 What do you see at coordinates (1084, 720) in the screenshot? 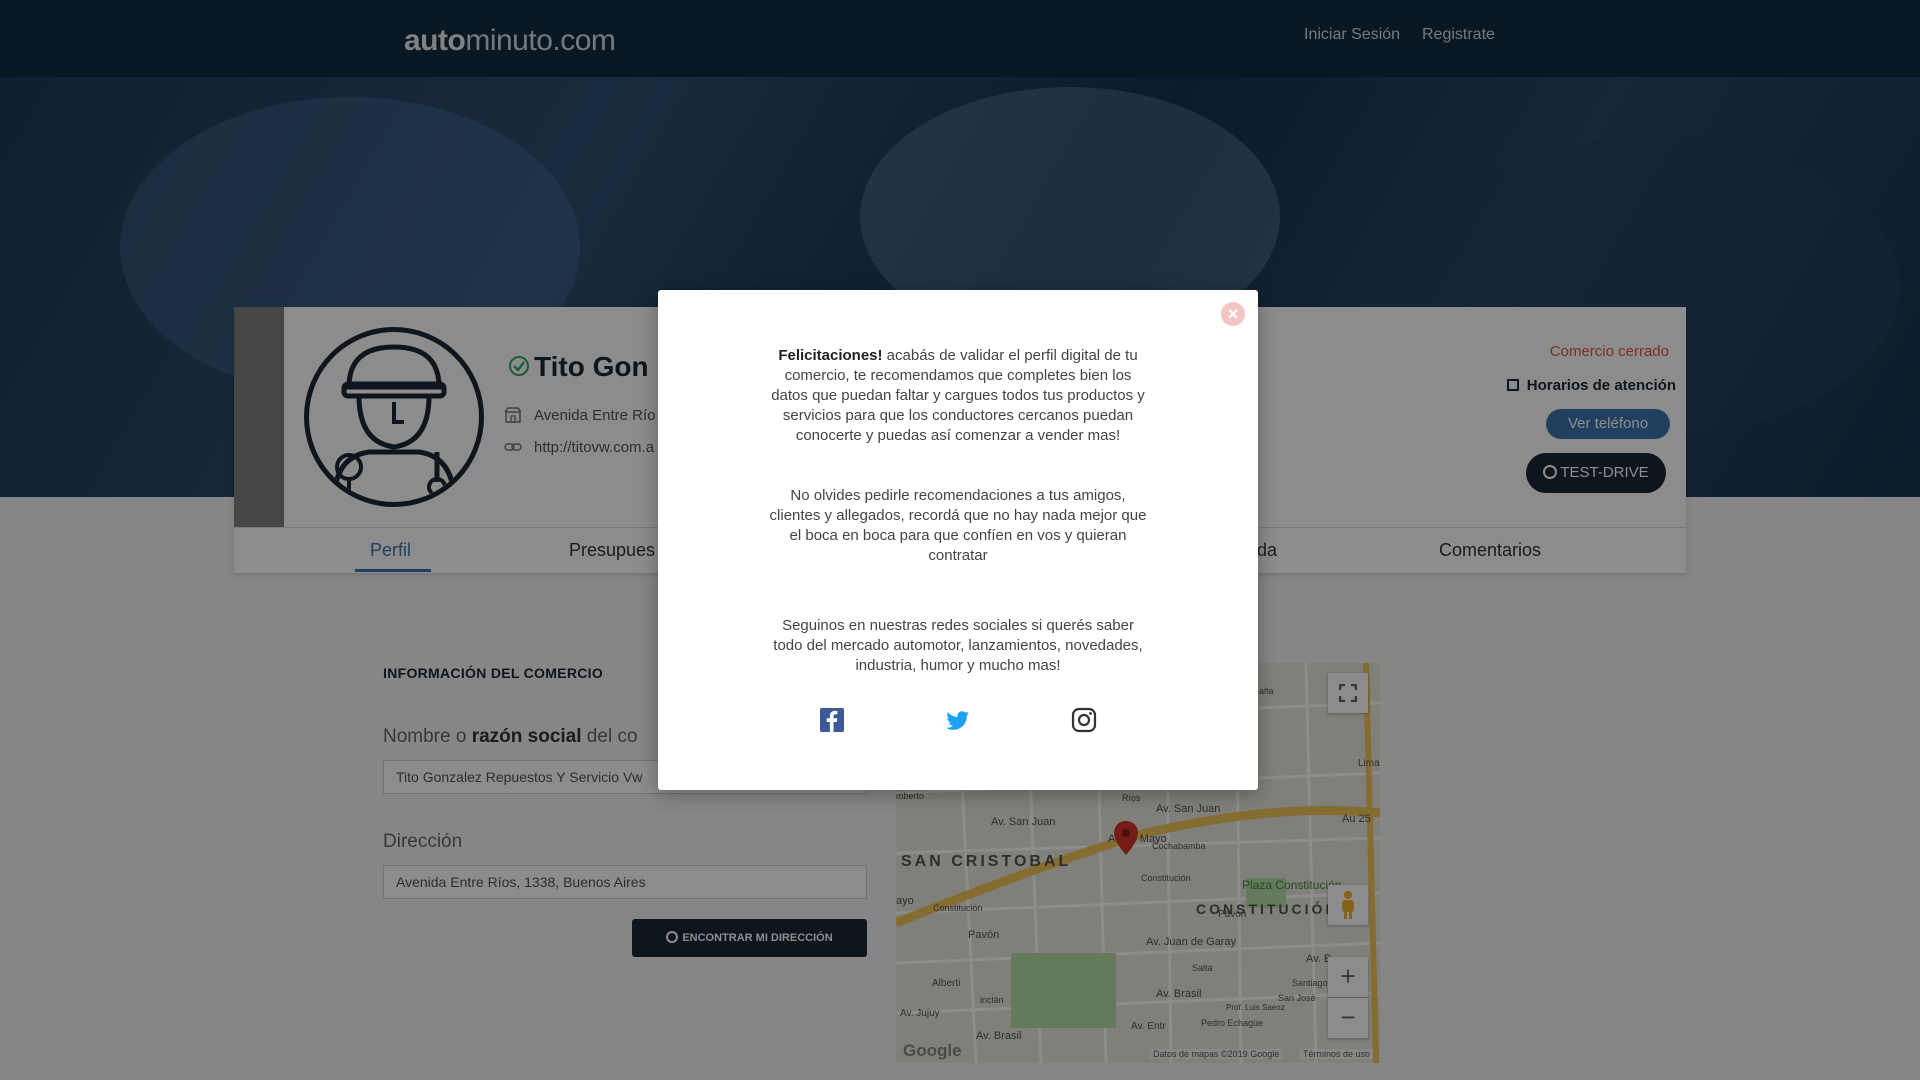
I see `instagram-icon` at bounding box center [1084, 720].